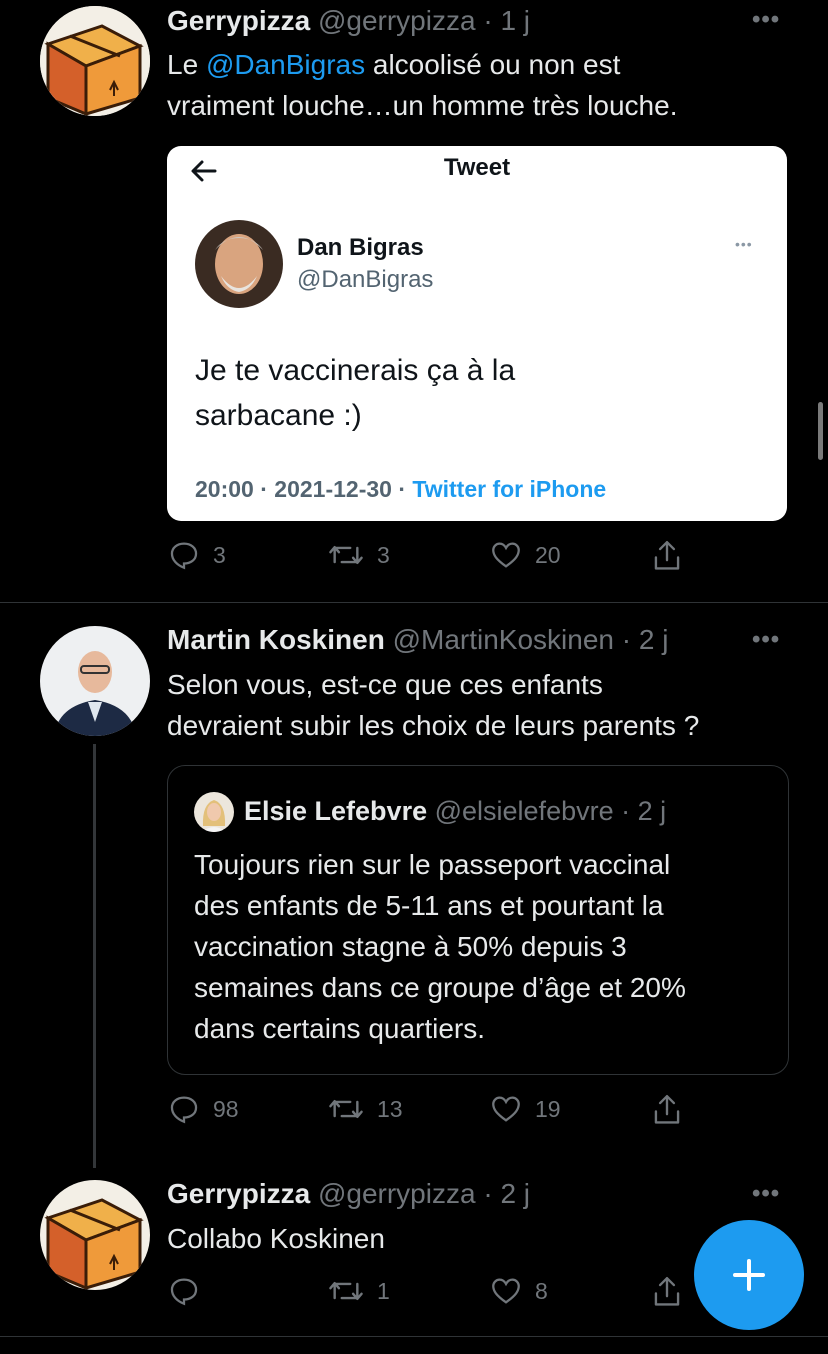 The height and width of the screenshot is (1354, 828). Describe the element at coordinates (525, 555) in the screenshot. I see `like-button: 20` at that location.